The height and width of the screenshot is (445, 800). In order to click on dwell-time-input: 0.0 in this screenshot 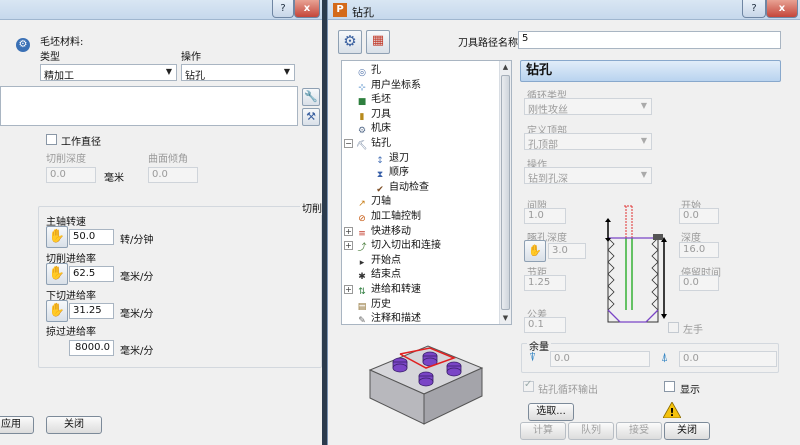, I will do `click(699, 283)`.